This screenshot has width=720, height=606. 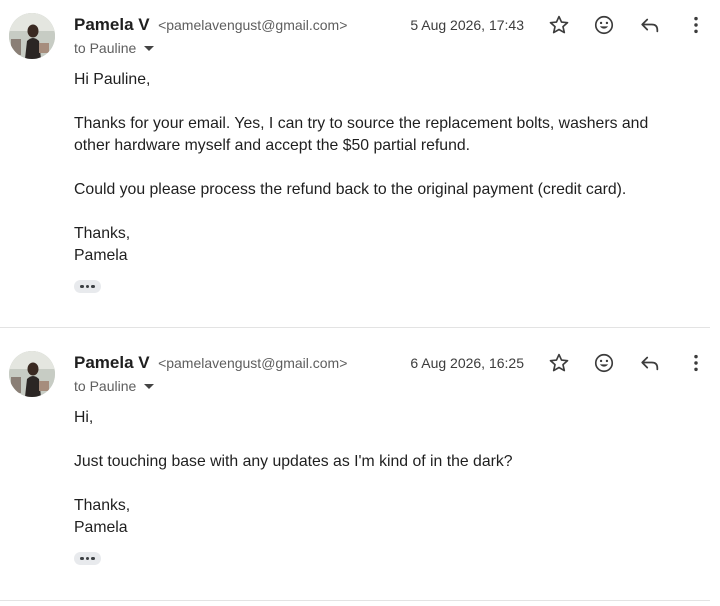 What do you see at coordinates (84, 417) in the screenshot?
I see `greeting: Hi,` at bounding box center [84, 417].